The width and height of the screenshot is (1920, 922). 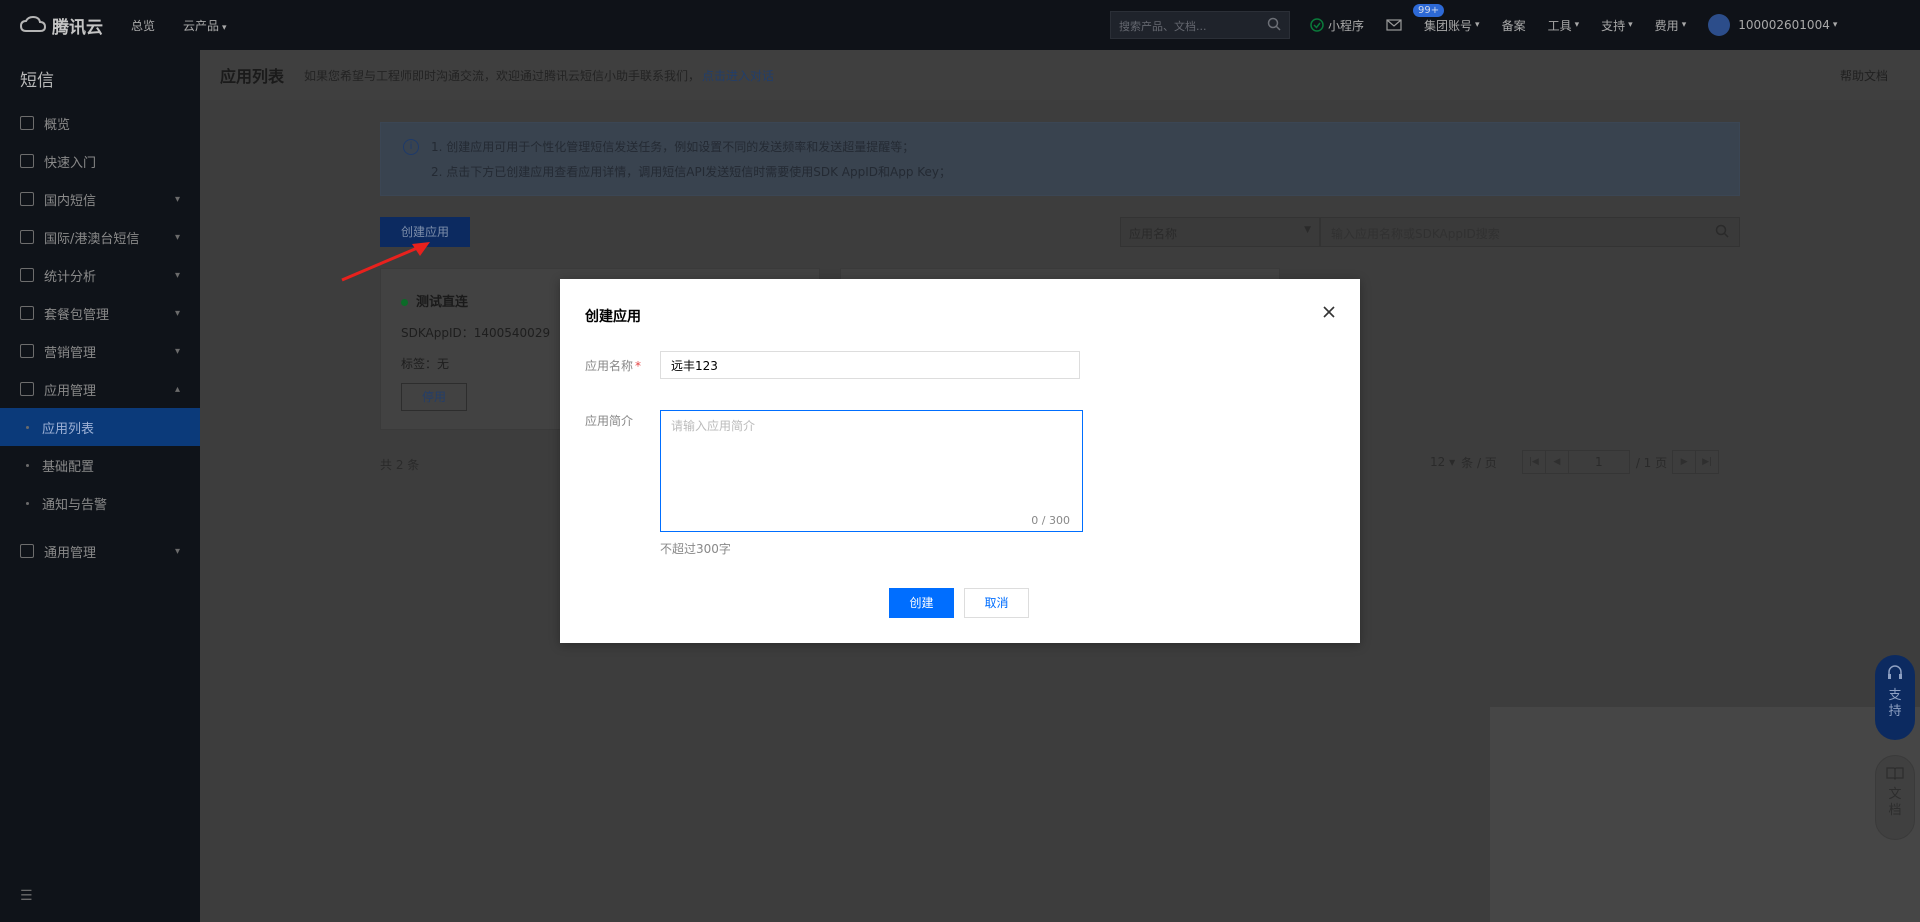 What do you see at coordinates (1429, 10) in the screenshot?
I see `mail-badge: 99+` at bounding box center [1429, 10].